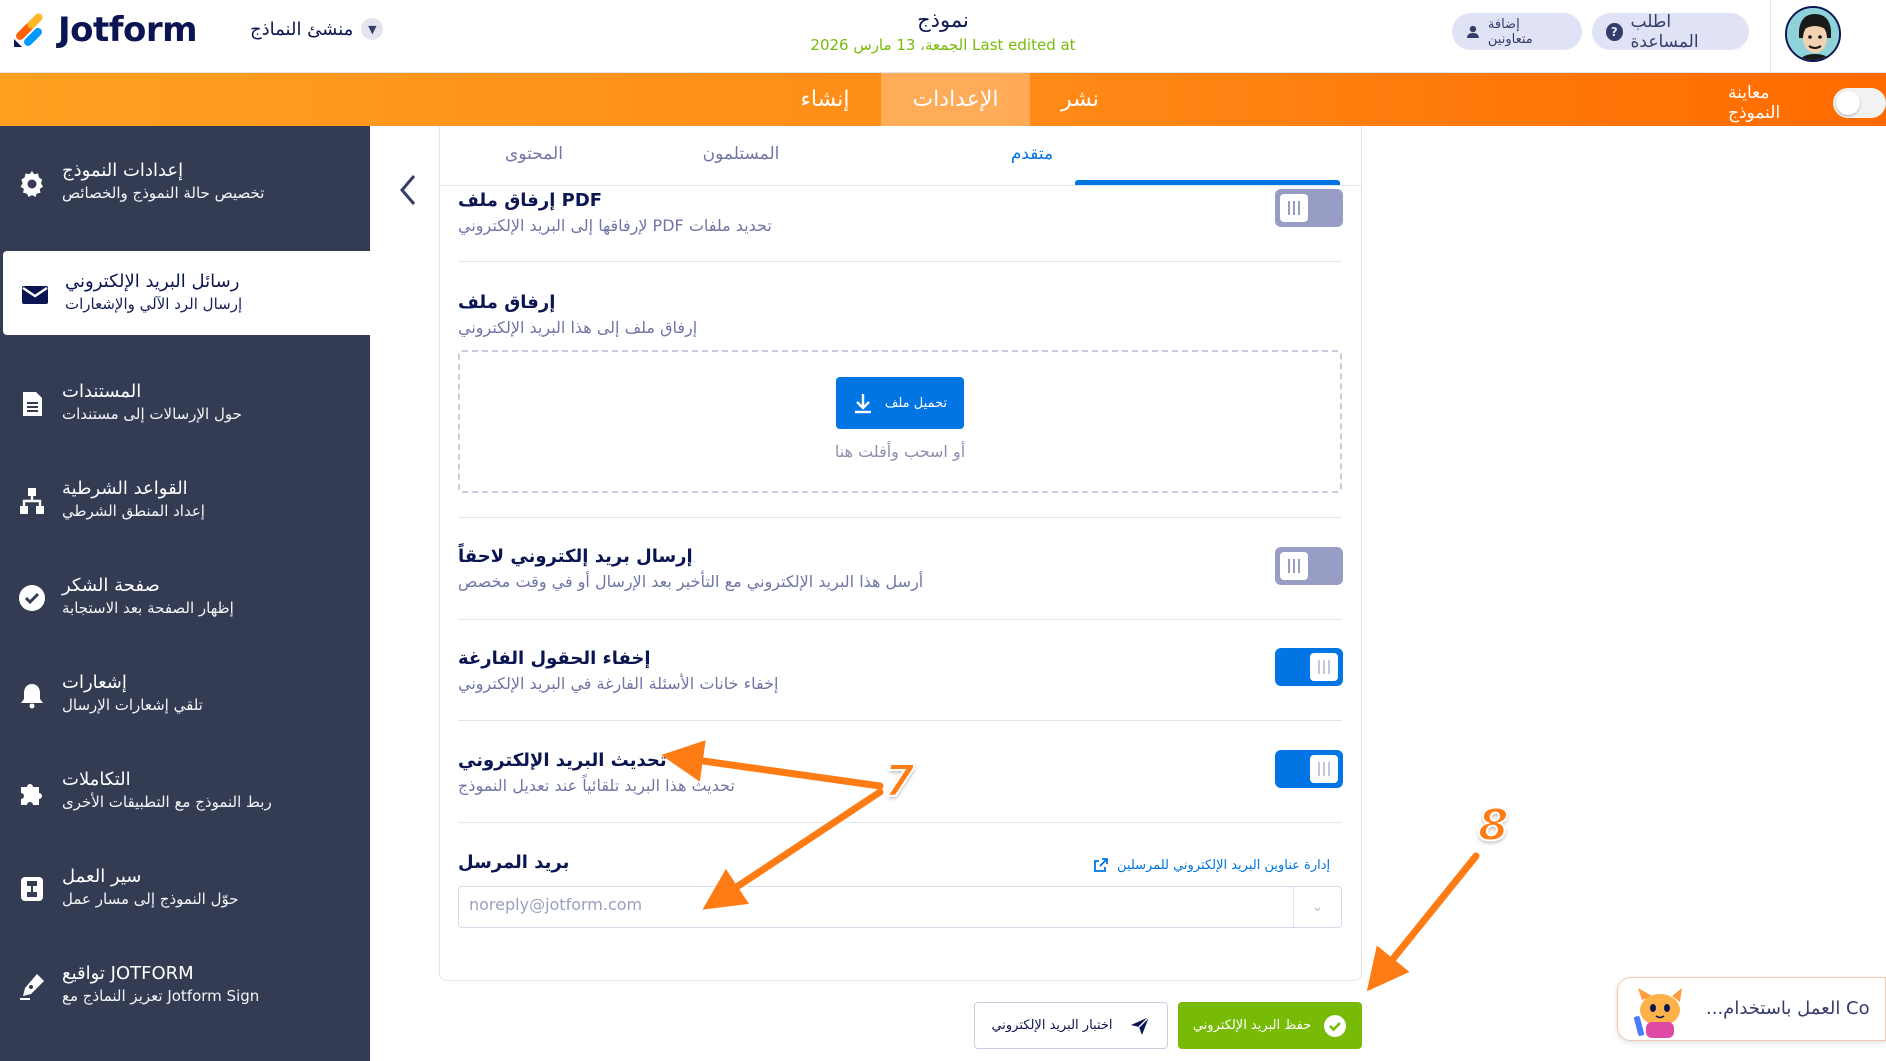 This screenshot has width=1886, height=1061. I want to click on test-email-label: اختبار البريد الإلكتروني, so click(1052, 1025).